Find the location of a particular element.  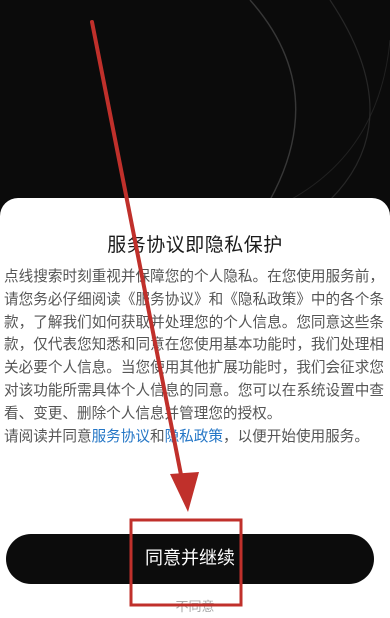

consent-prefix: 请阅读并同意 is located at coordinates (48, 436).